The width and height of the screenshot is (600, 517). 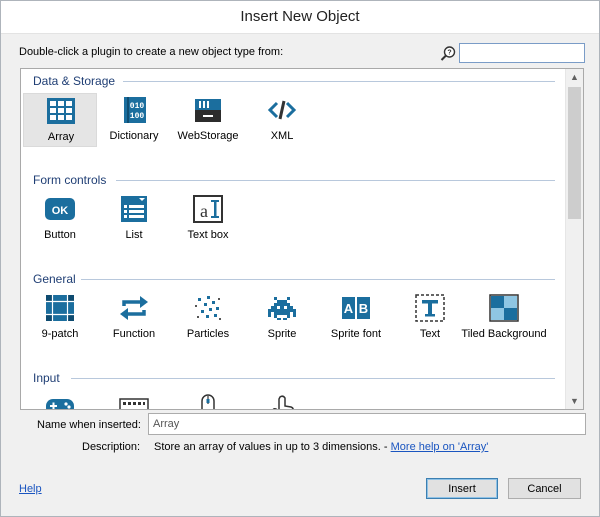 I want to click on svg-text: 010, so click(x=137, y=106).